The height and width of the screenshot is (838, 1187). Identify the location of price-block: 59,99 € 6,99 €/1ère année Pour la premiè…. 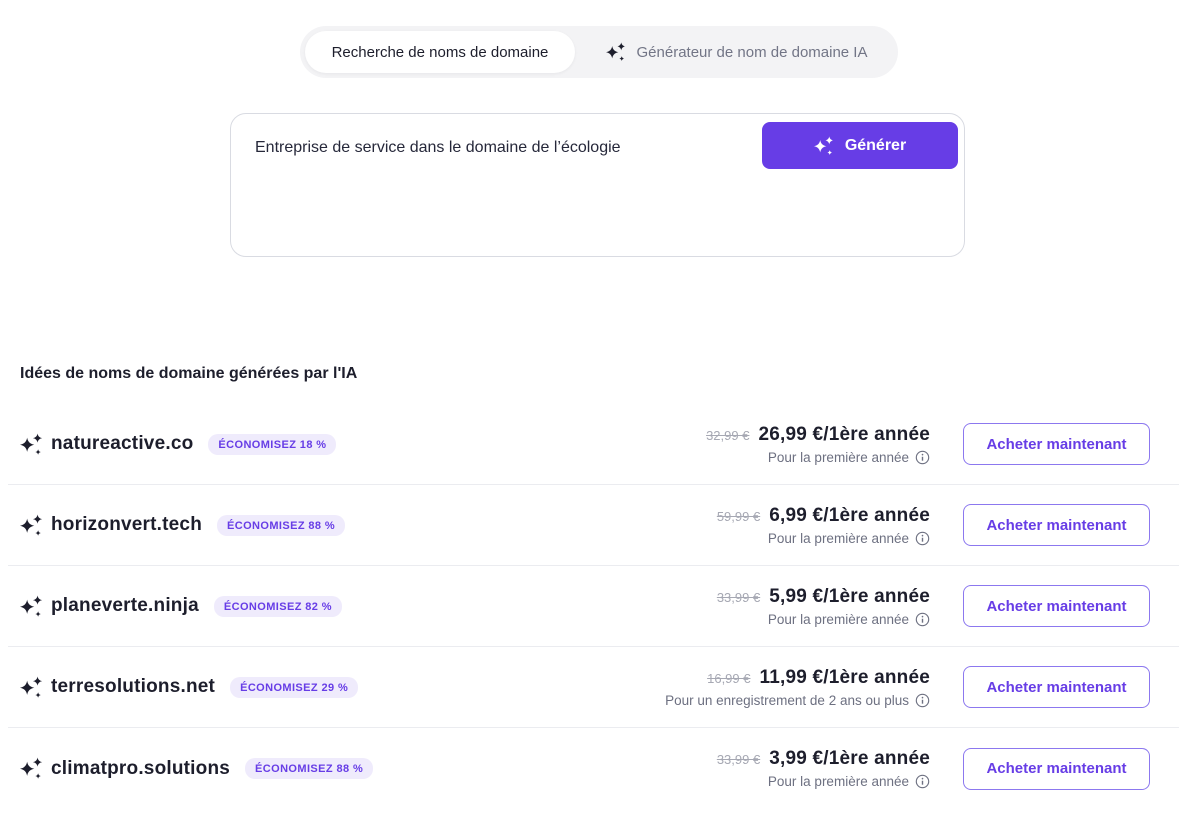
(823, 525).